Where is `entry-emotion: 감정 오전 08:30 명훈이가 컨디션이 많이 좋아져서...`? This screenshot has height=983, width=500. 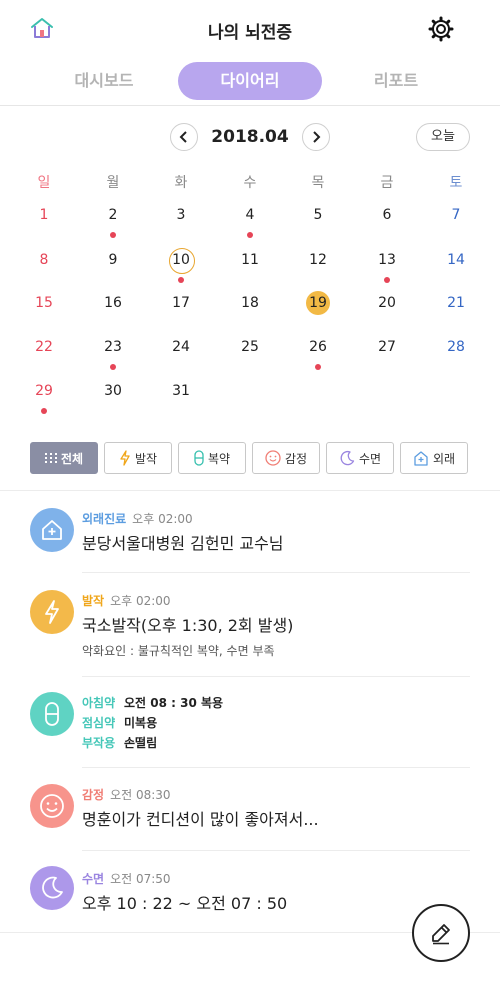 entry-emotion: 감정 오전 08:30 명훈이가 컨디션이 많이 좋아져서... is located at coordinates (250, 816).